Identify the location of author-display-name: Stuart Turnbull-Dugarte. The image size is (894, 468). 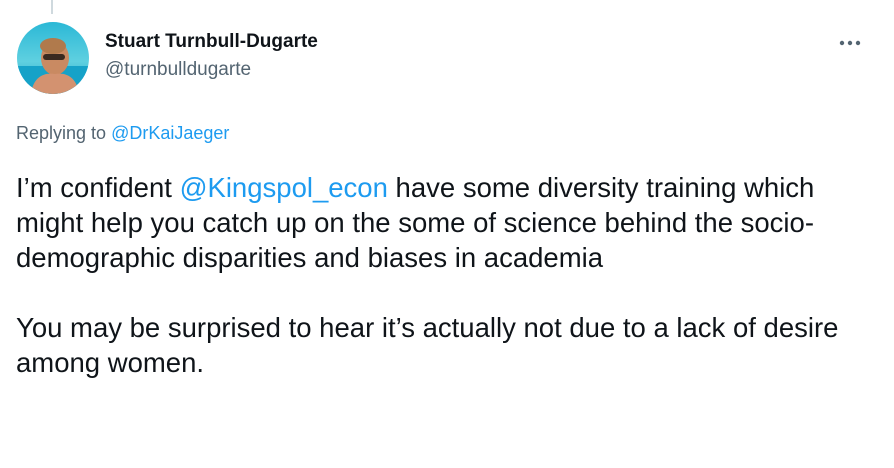
(211, 42).